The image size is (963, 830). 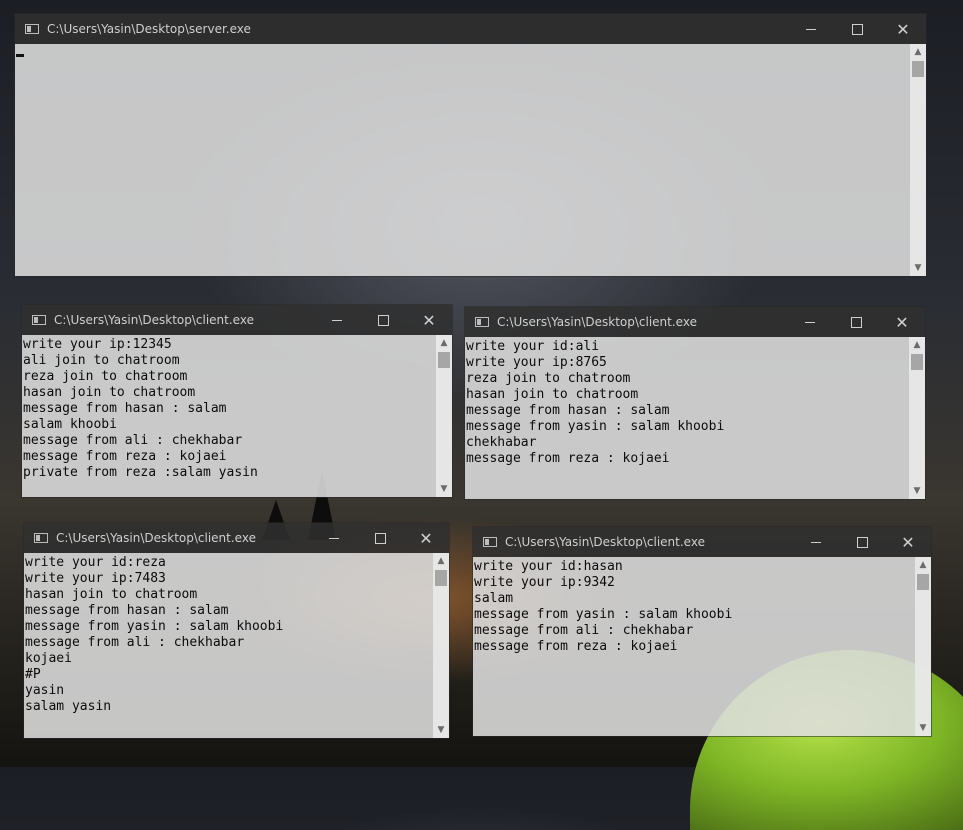 What do you see at coordinates (68, 706) in the screenshot?
I see `console-line: salam yasin` at bounding box center [68, 706].